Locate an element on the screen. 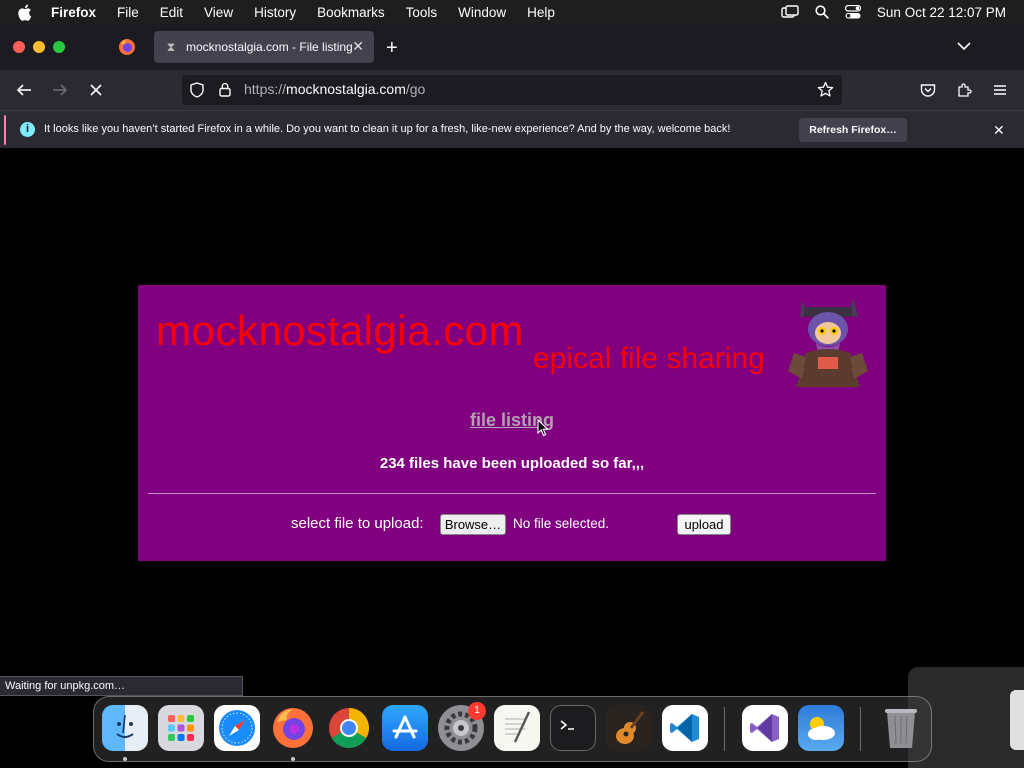 The image size is (1024, 768). hamburger-menu-icon is located at coordinates (1000, 90).